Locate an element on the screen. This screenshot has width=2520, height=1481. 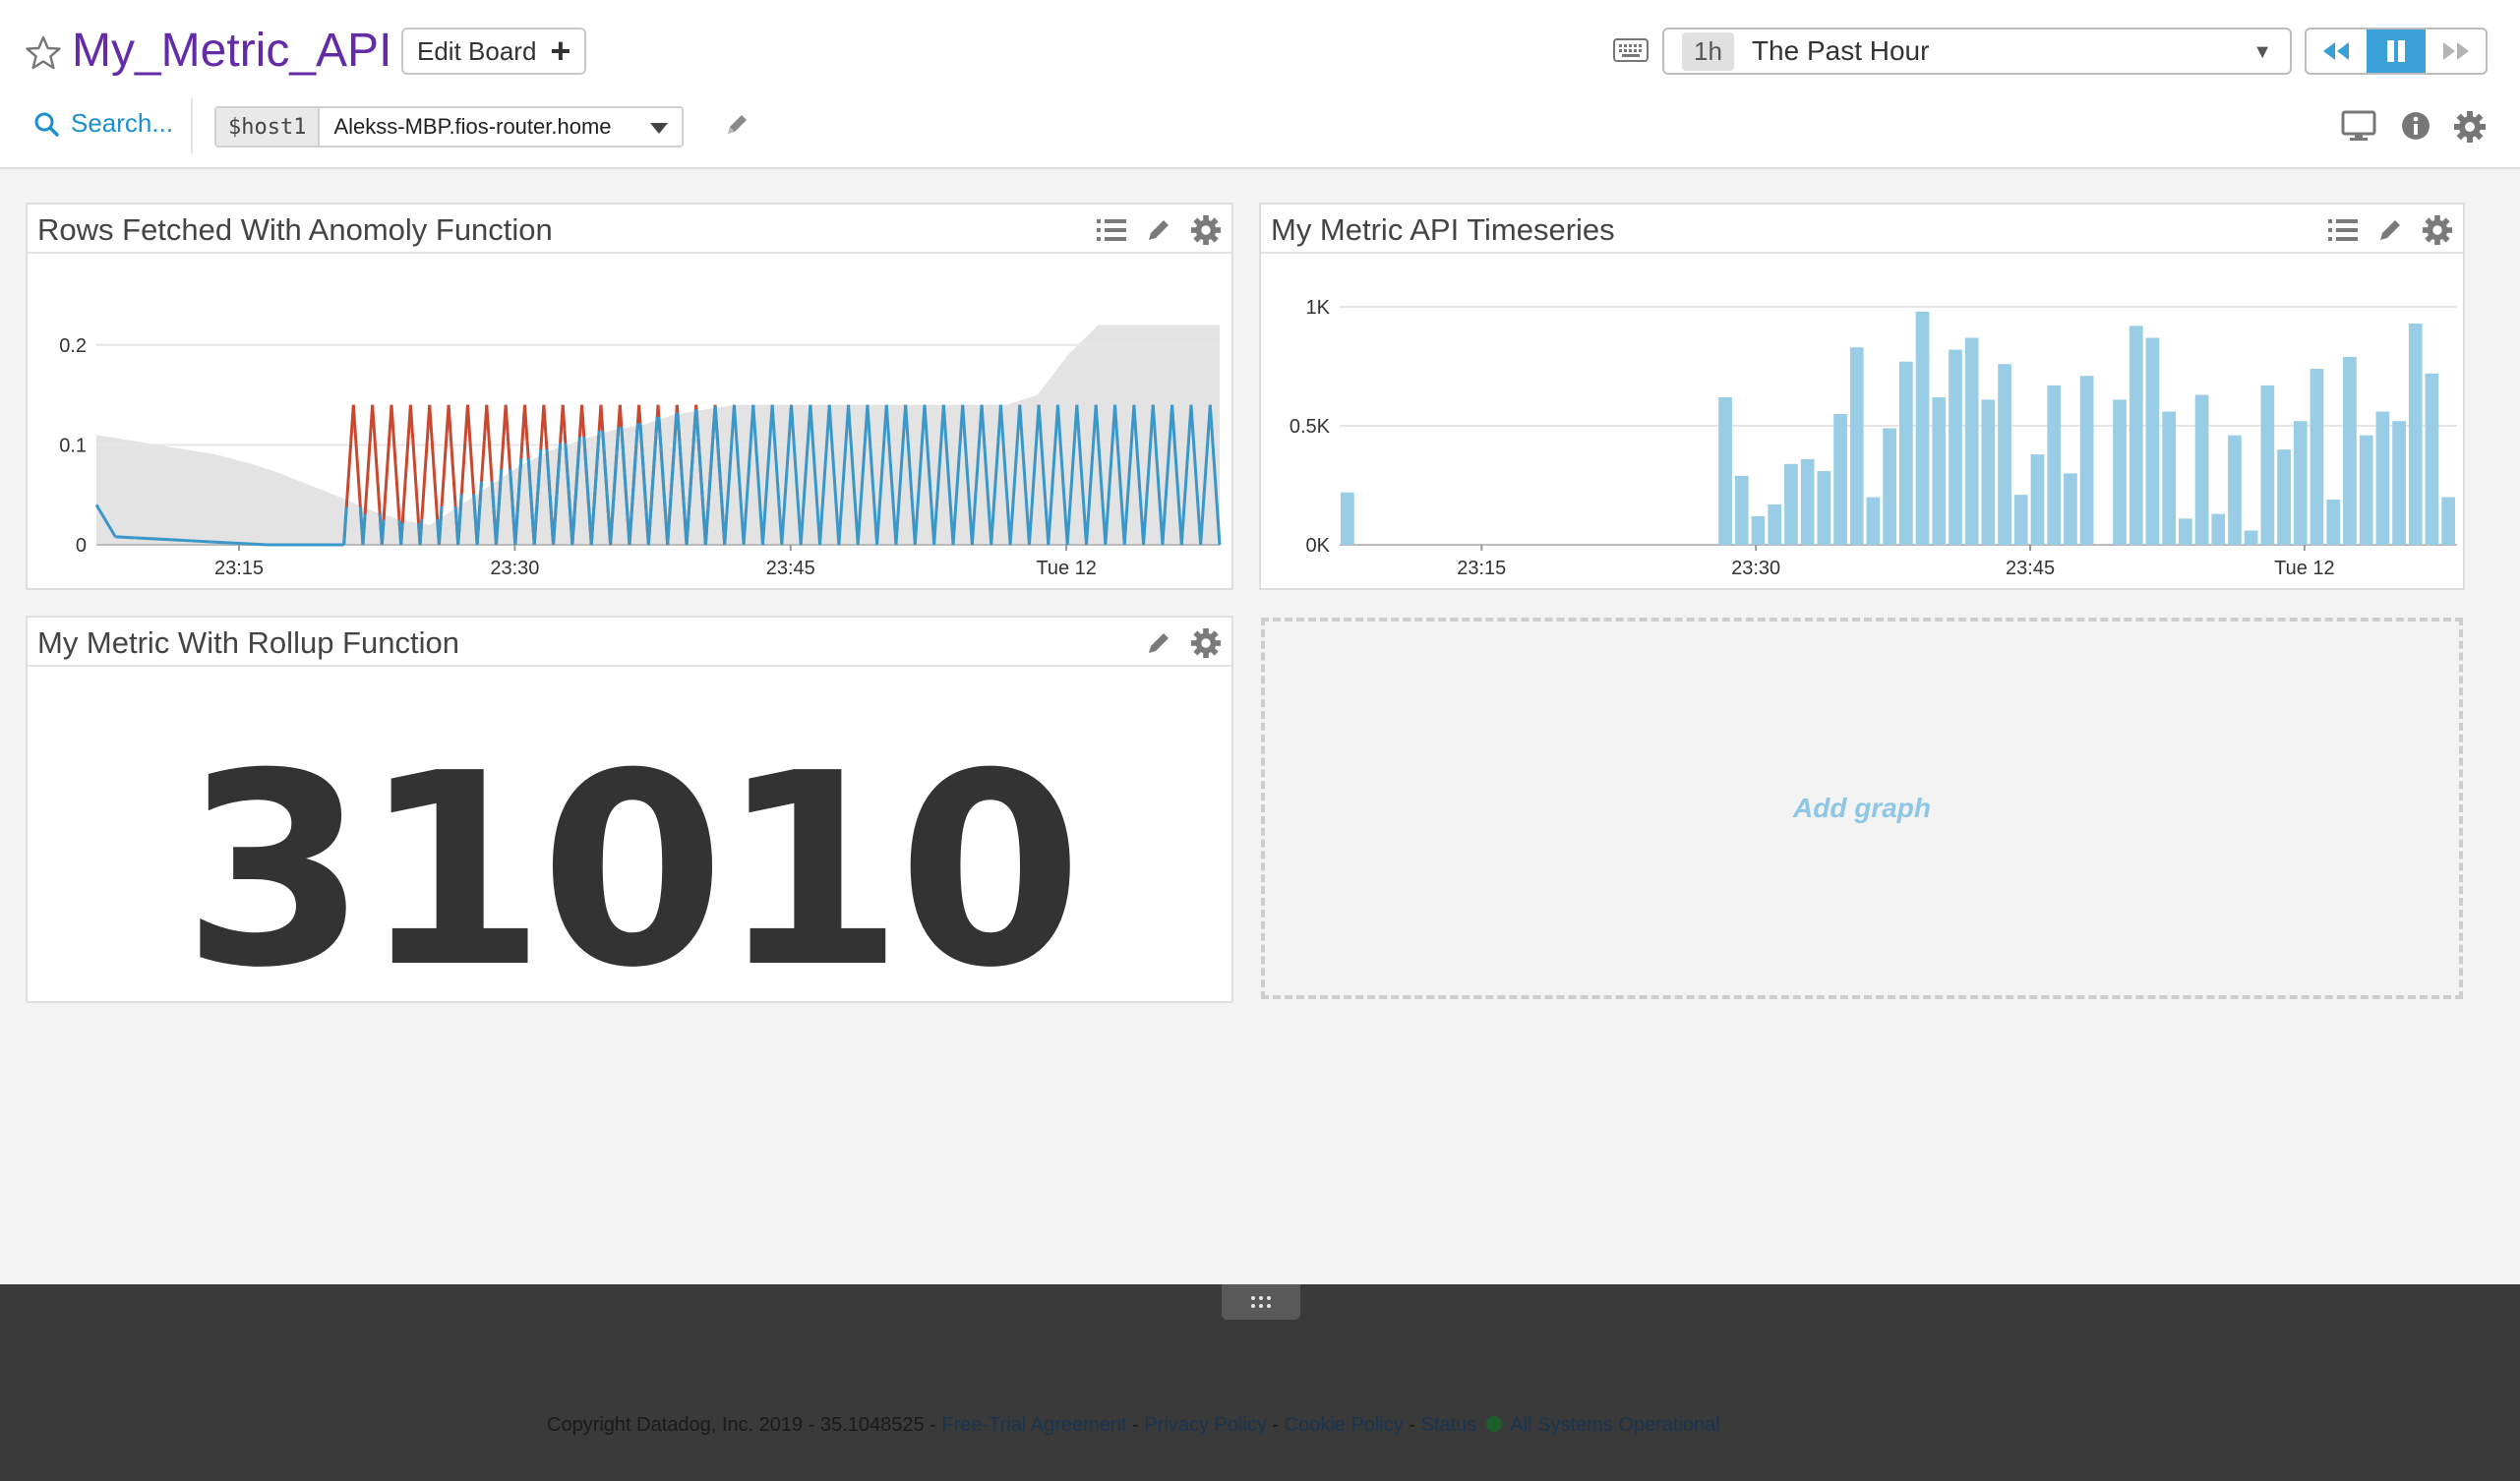
rewind-button is located at coordinates (2337, 52).